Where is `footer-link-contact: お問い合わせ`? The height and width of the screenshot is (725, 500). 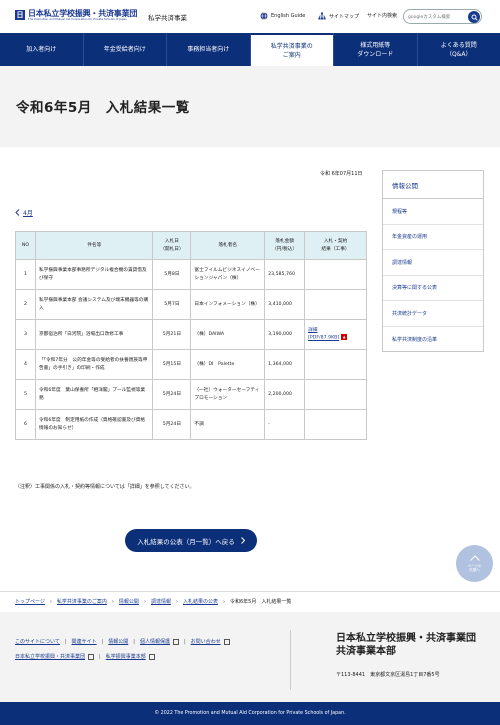 footer-link-contact: お問い合わせ is located at coordinates (206, 641).